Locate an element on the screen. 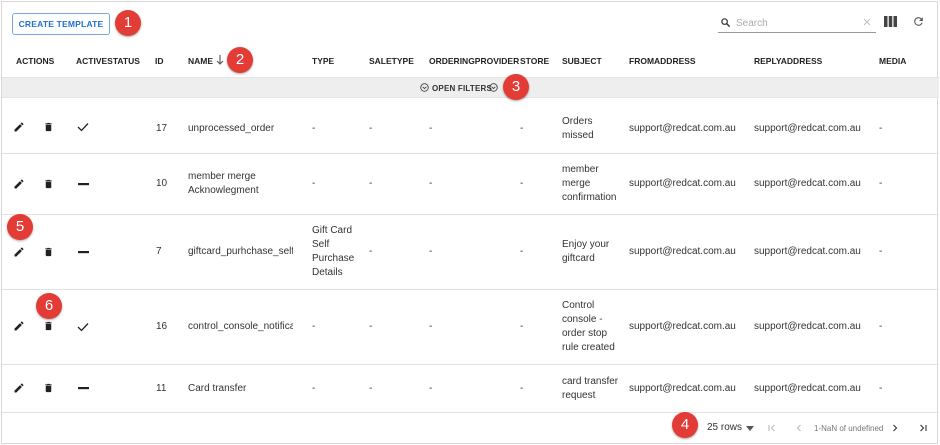  search-box is located at coordinates (797, 23).